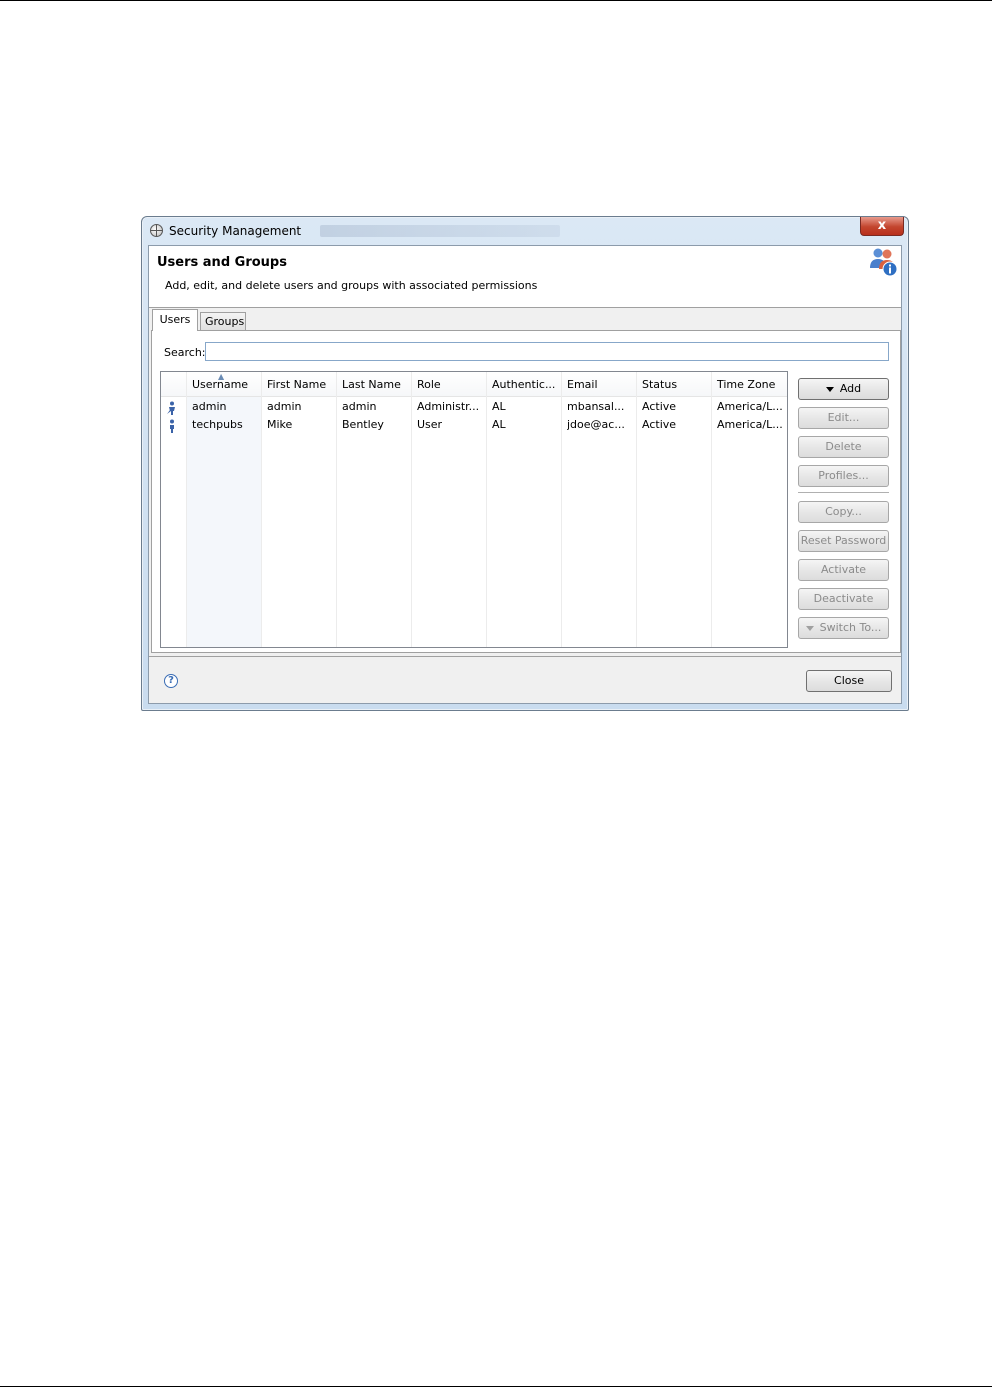 The image size is (992, 1388). Describe the element at coordinates (525, 656) in the screenshot. I see `footer-divider` at that location.